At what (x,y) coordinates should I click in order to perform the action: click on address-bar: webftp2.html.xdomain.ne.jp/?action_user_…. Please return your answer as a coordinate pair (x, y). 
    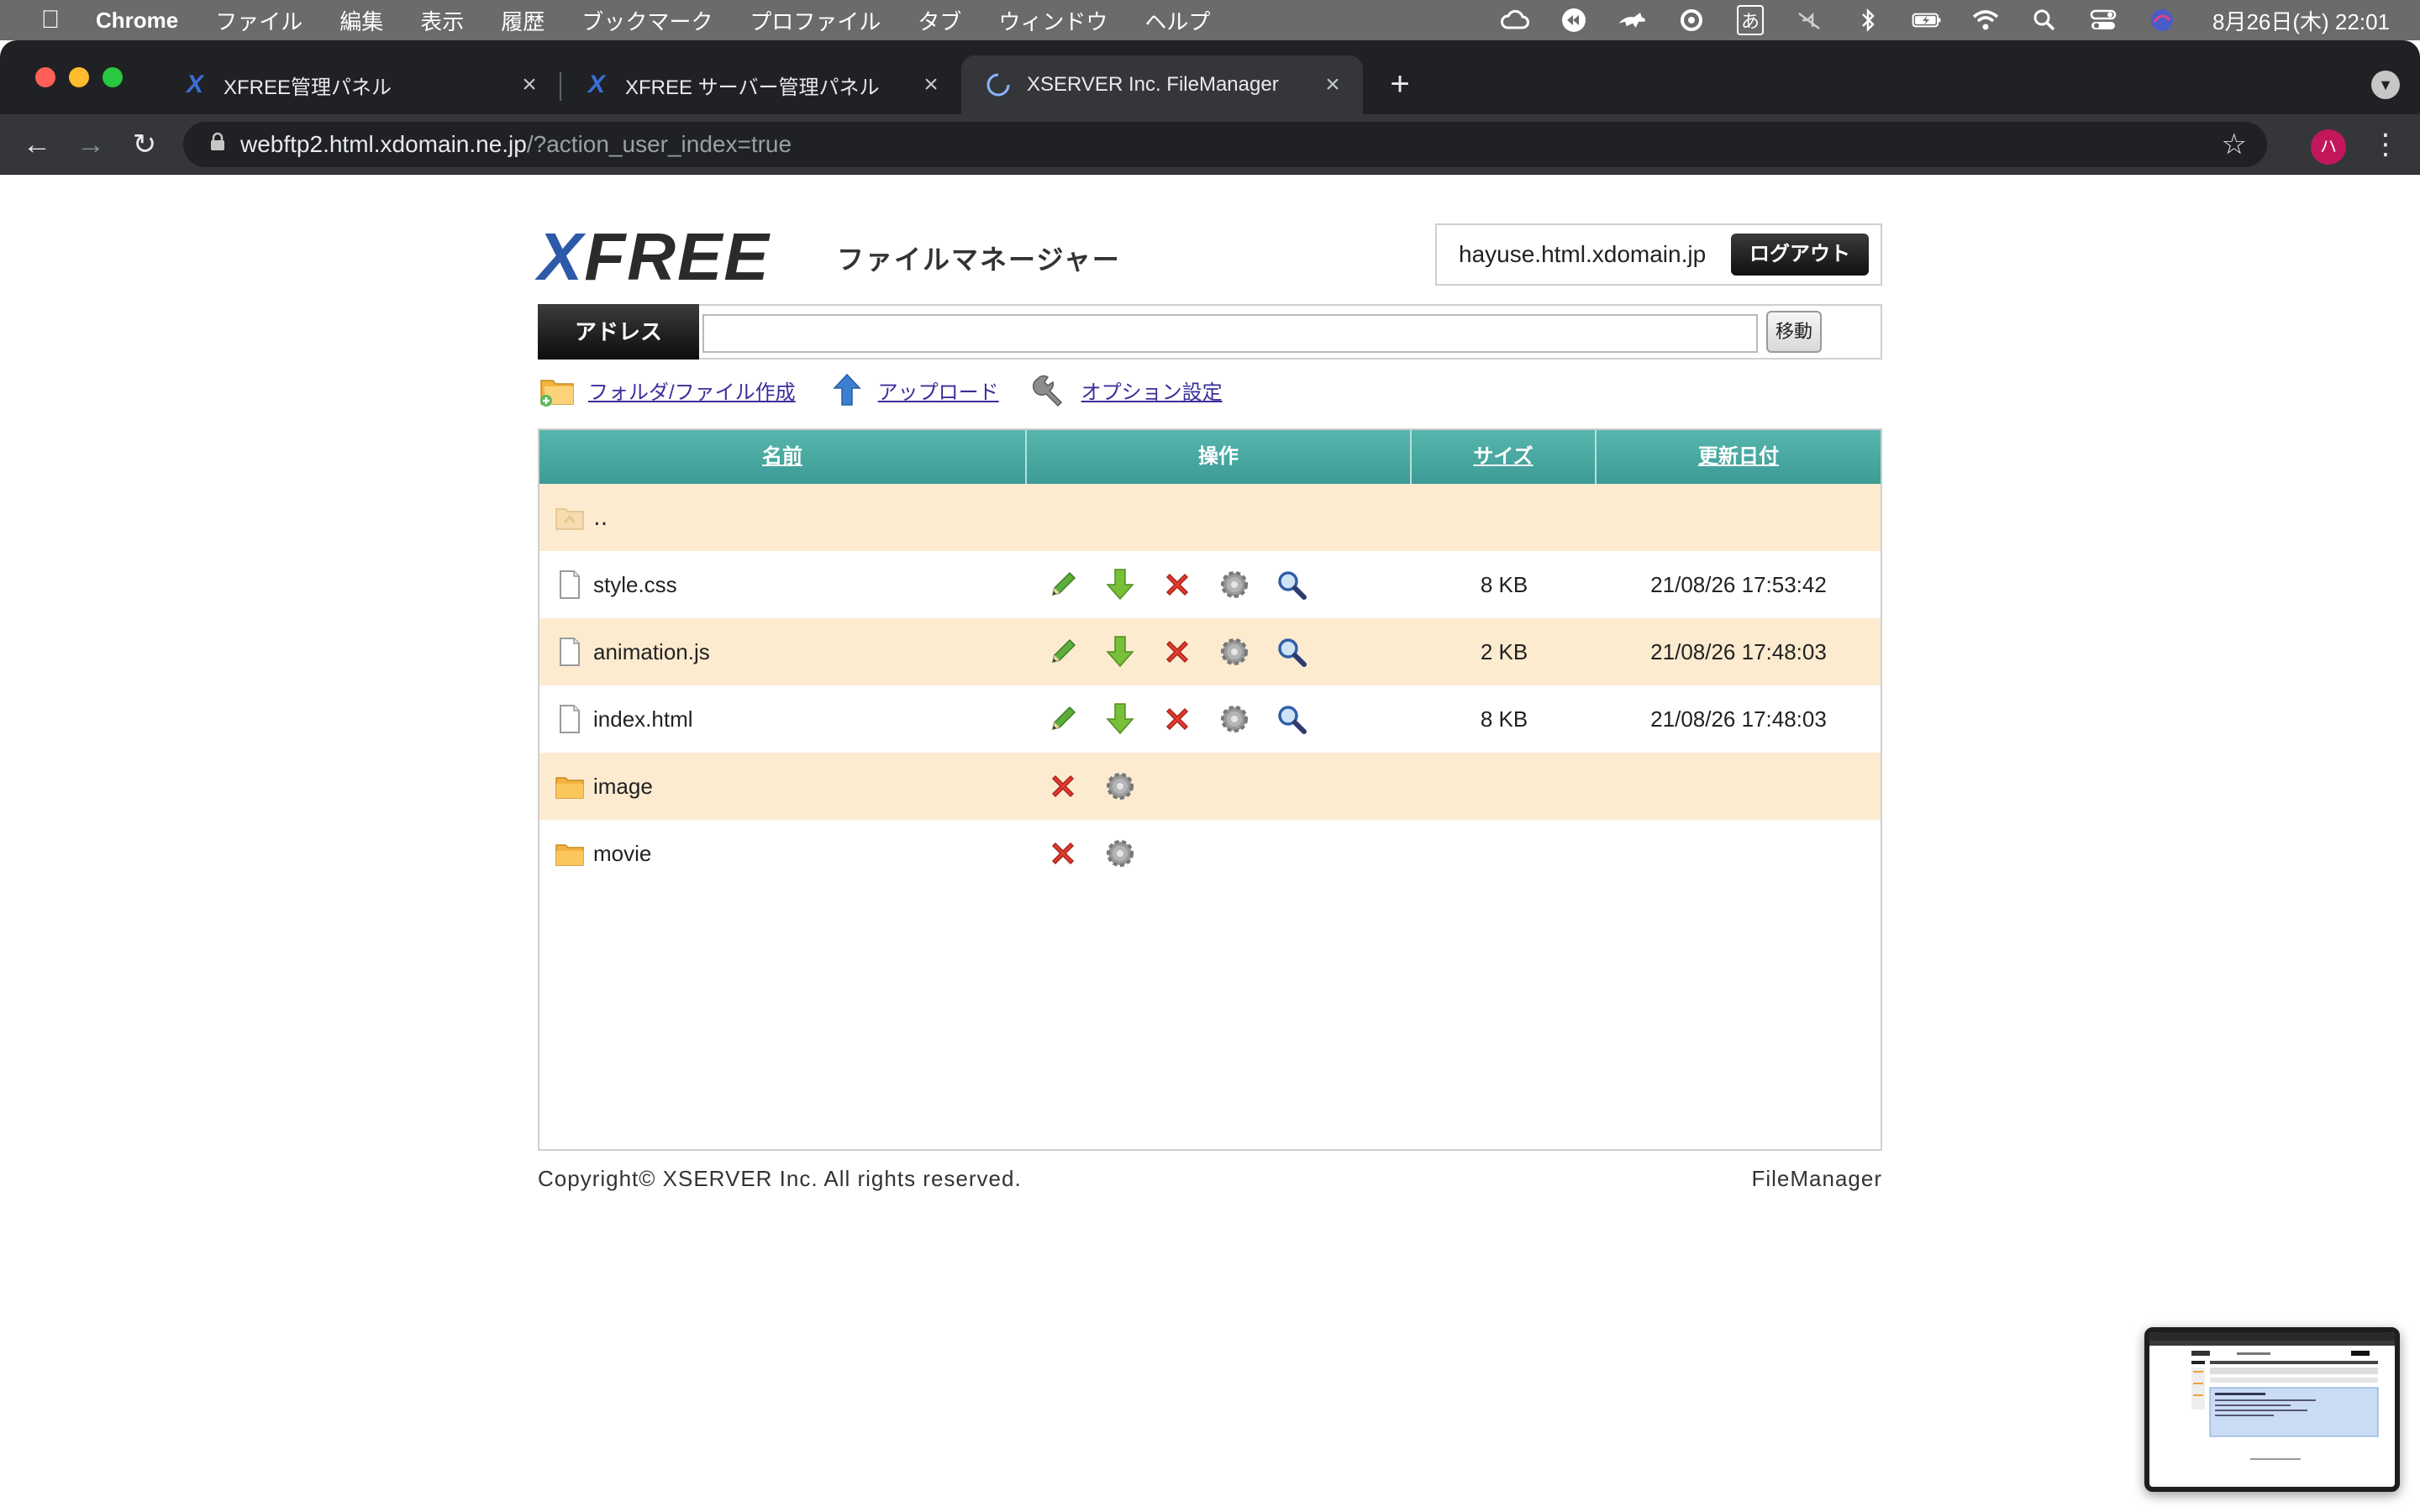
    Looking at the image, I should click on (1225, 144).